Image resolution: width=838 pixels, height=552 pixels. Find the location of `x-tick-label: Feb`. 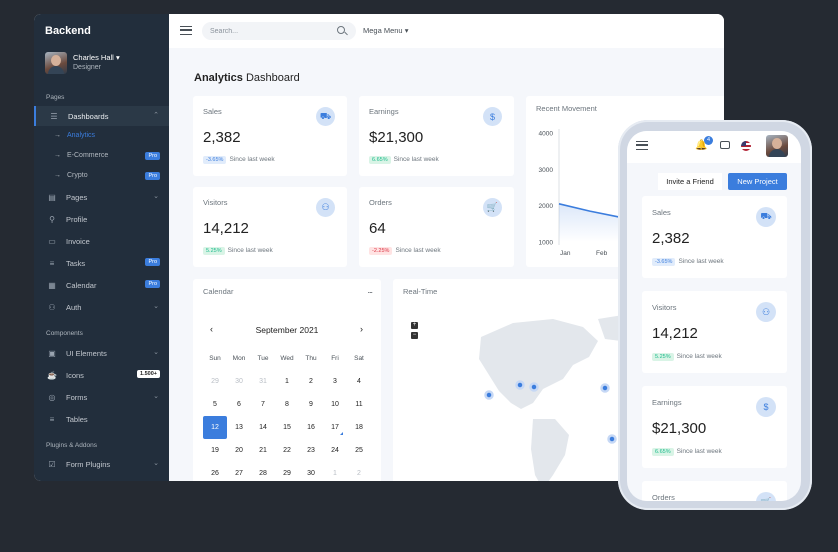

x-tick-label: Feb is located at coordinates (602, 253).